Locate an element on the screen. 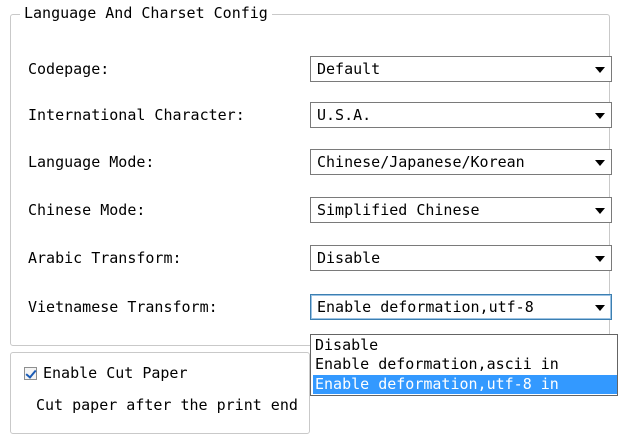  codepage-select: Default is located at coordinates (461, 69).